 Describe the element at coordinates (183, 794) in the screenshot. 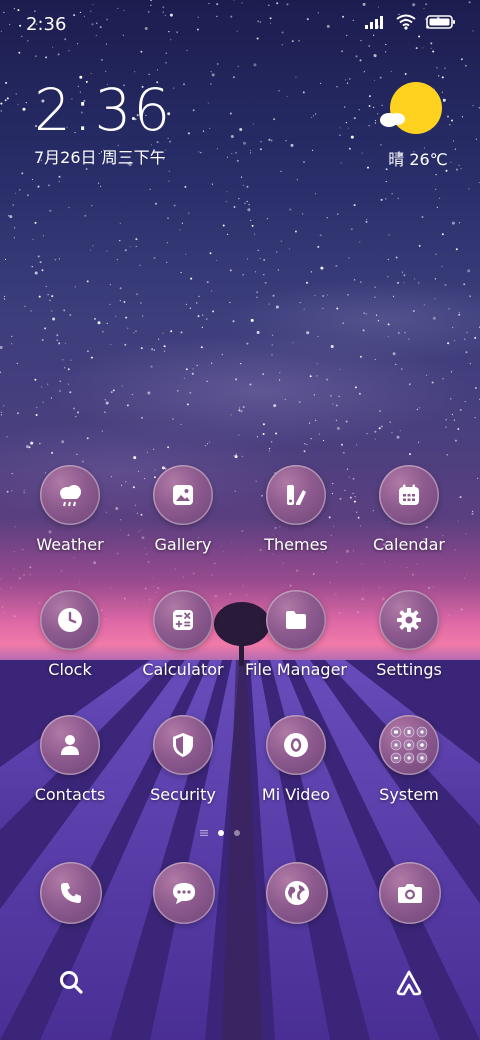

I see `app-label: Security` at that location.